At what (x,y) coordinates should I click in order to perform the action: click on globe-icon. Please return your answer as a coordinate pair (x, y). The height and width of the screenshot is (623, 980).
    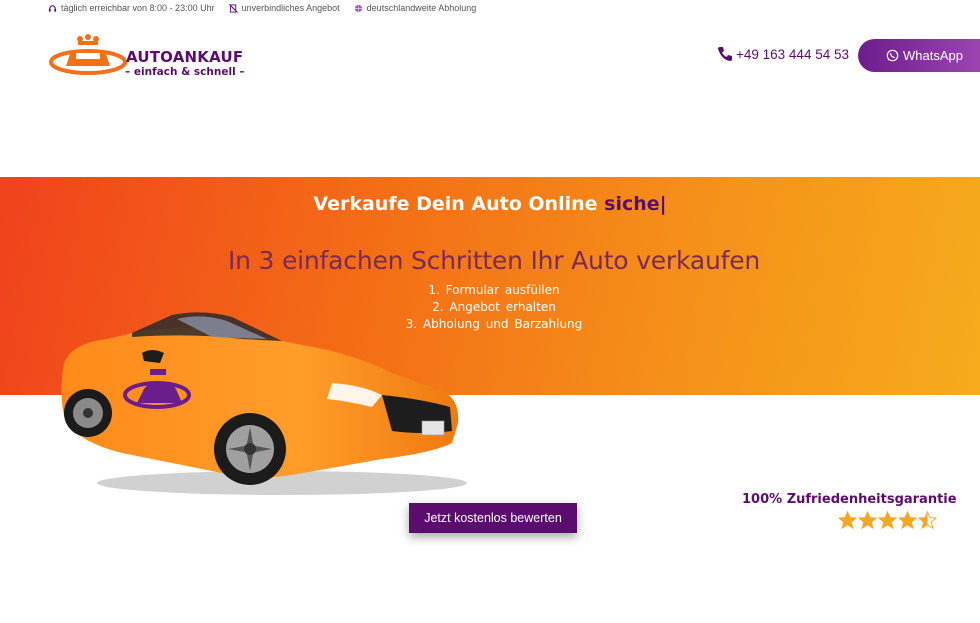
    Looking at the image, I should click on (358, 8).